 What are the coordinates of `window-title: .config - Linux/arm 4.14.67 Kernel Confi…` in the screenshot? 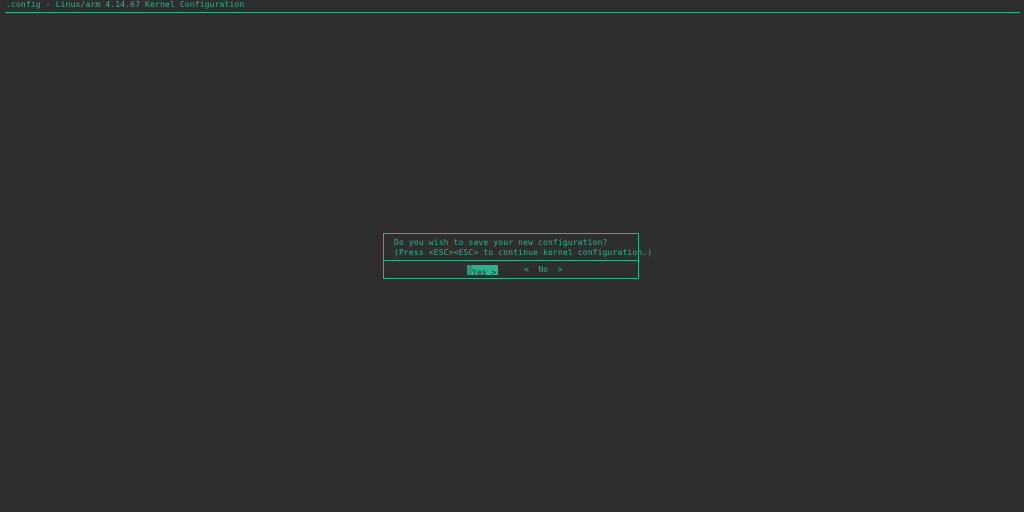 It's located at (125, 4).